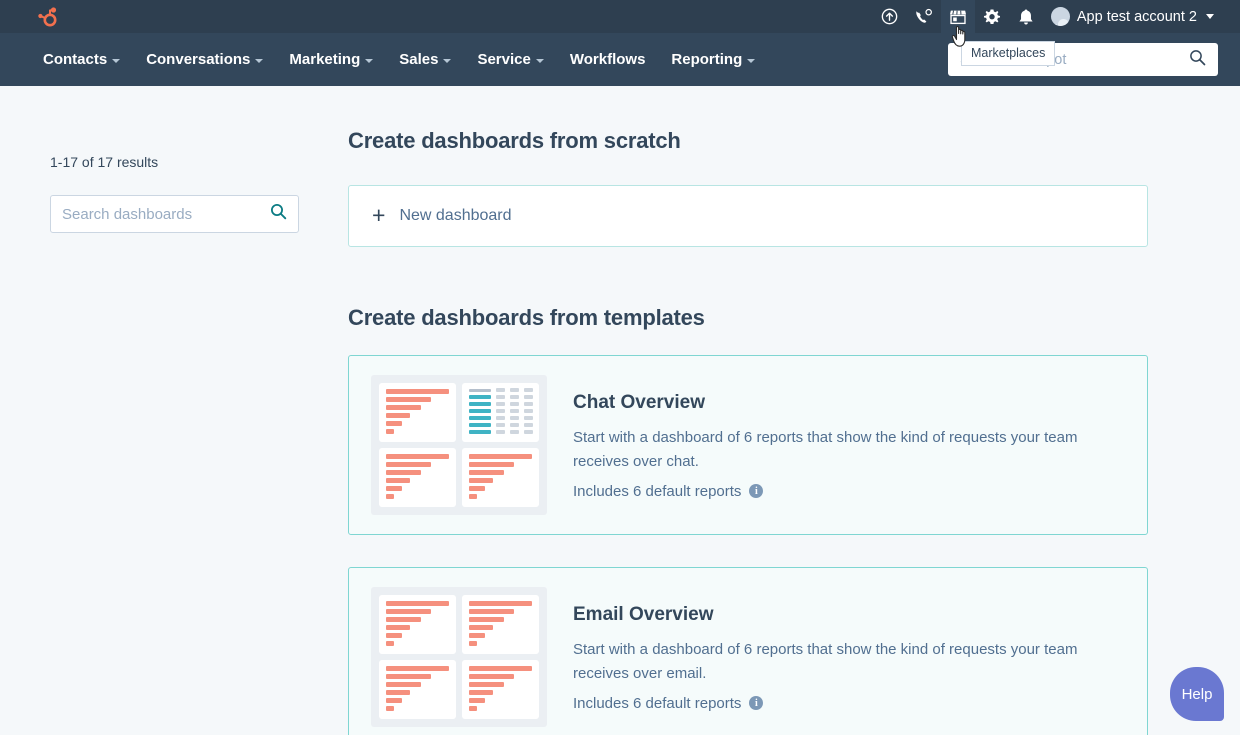 This screenshot has width=1240, height=735. I want to click on top-utility-bar: App test account 2, so click(620, 16).